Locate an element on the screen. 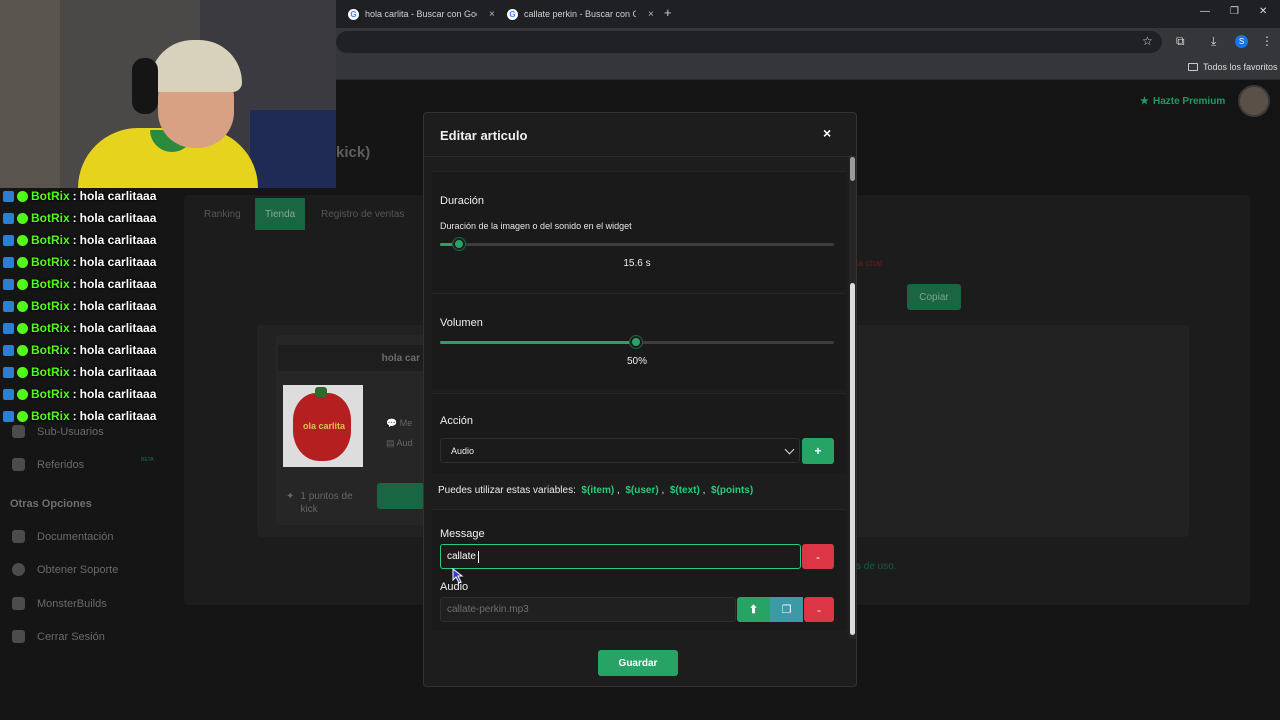  chat-link: la chat is located at coordinates (869, 263).